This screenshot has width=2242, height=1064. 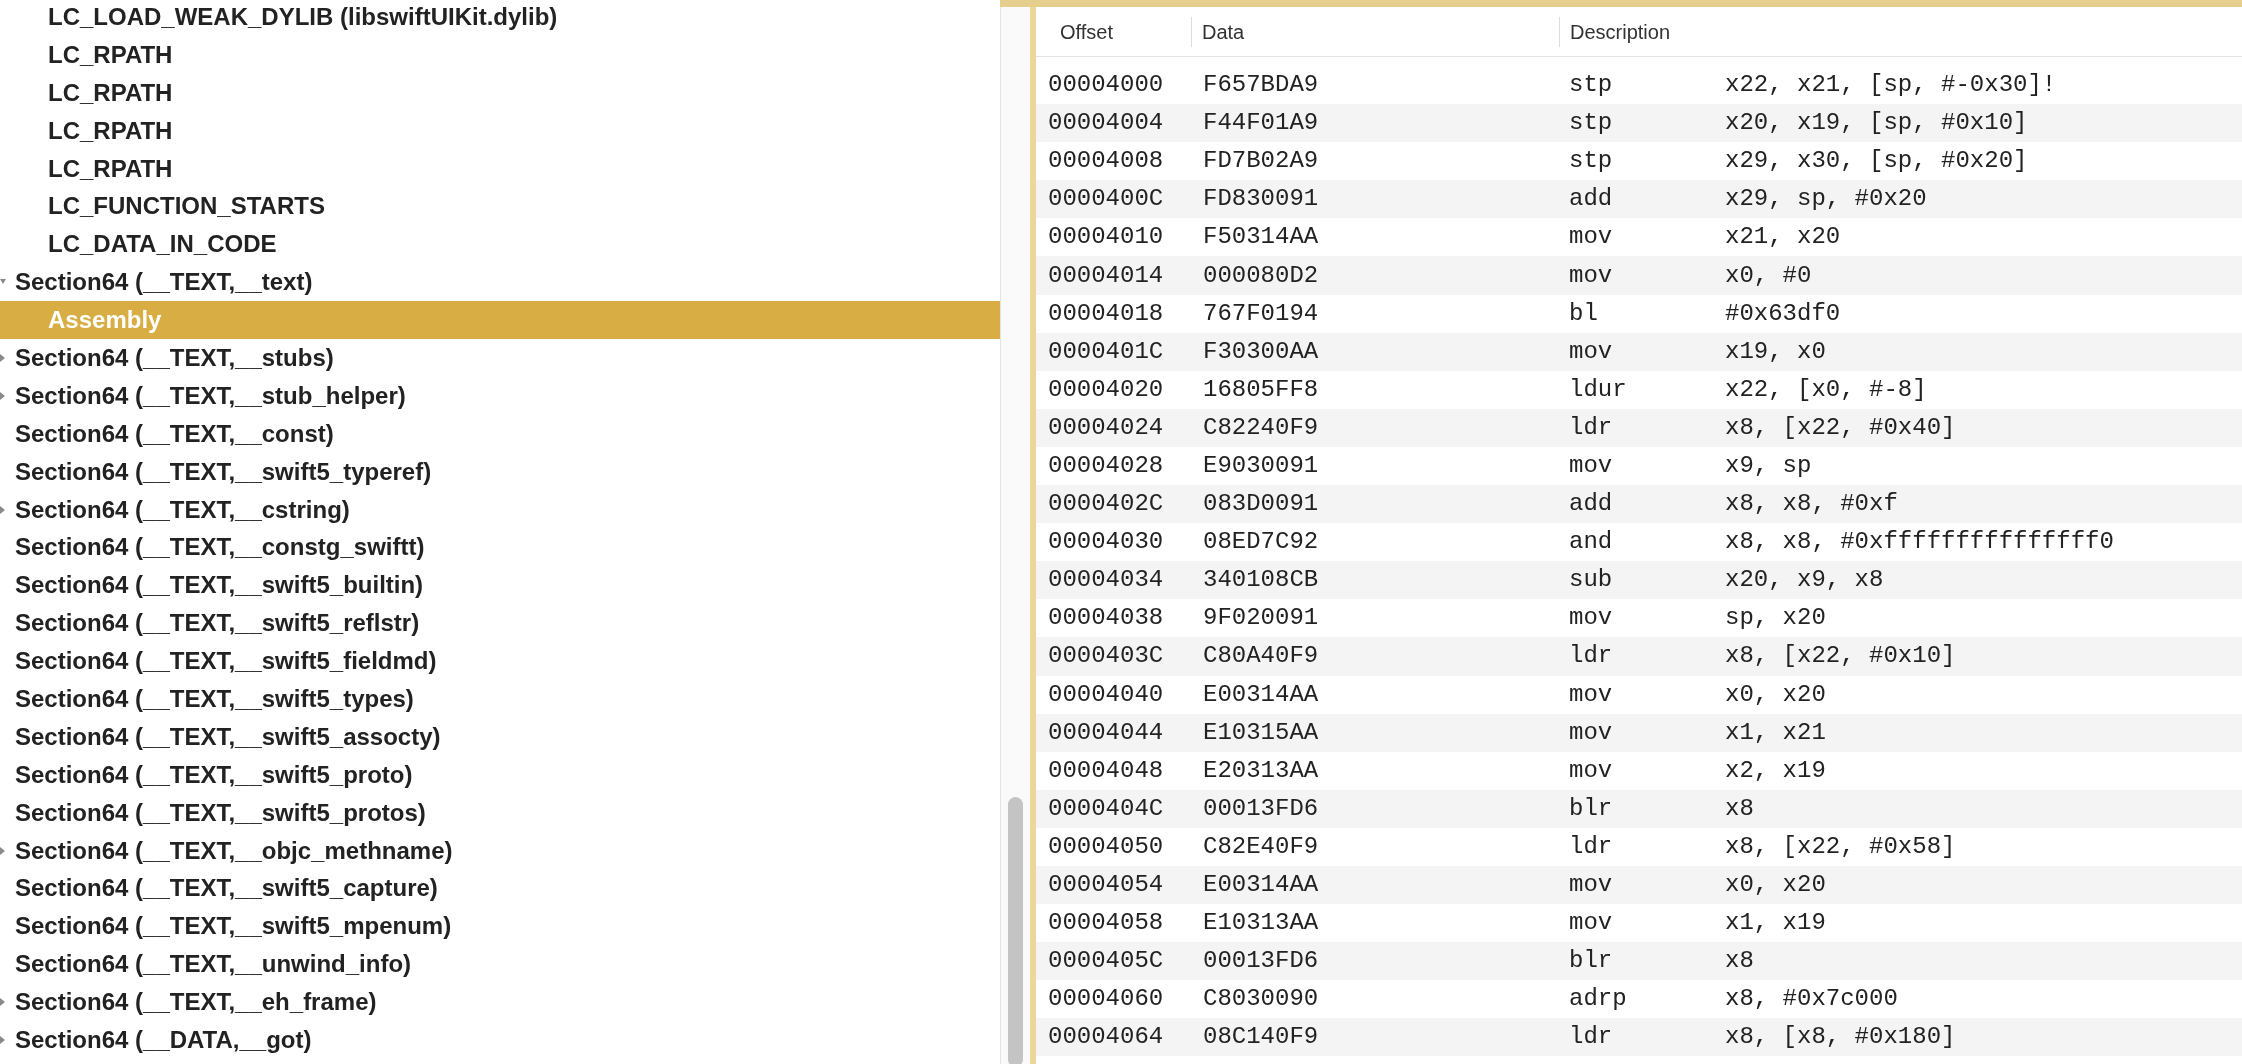 What do you see at coordinates (226, 661) in the screenshot?
I see `tree-label: Section64 (__TEXT,__swift5_fieldmd)` at bounding box center [226, 661].